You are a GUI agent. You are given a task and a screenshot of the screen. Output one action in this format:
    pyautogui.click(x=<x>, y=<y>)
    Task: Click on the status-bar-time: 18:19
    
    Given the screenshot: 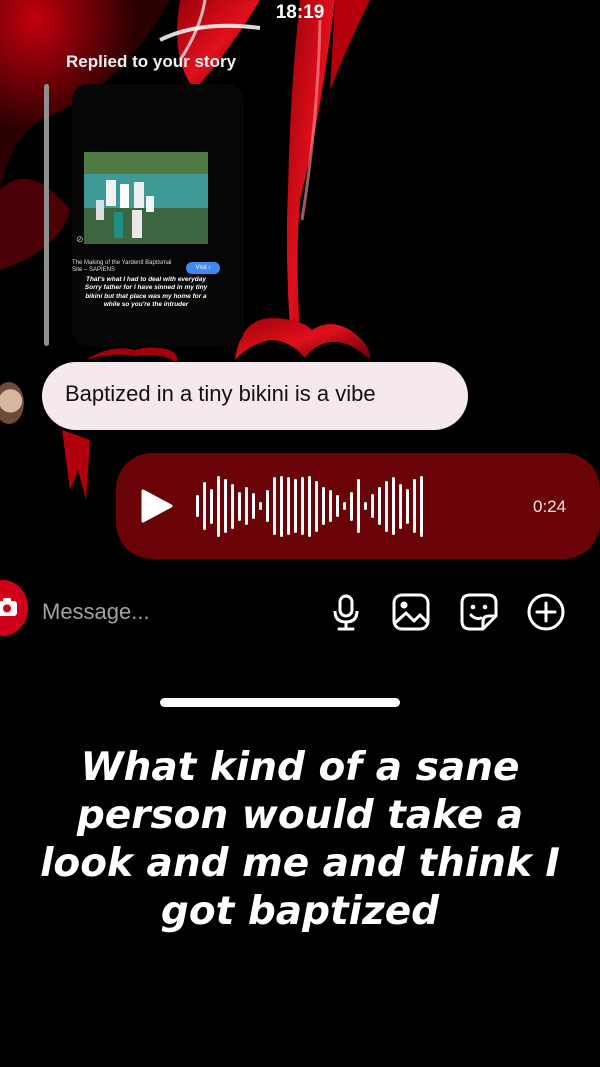 What is the action you would take?
    pyautogui.click(x=300, y=12)
    